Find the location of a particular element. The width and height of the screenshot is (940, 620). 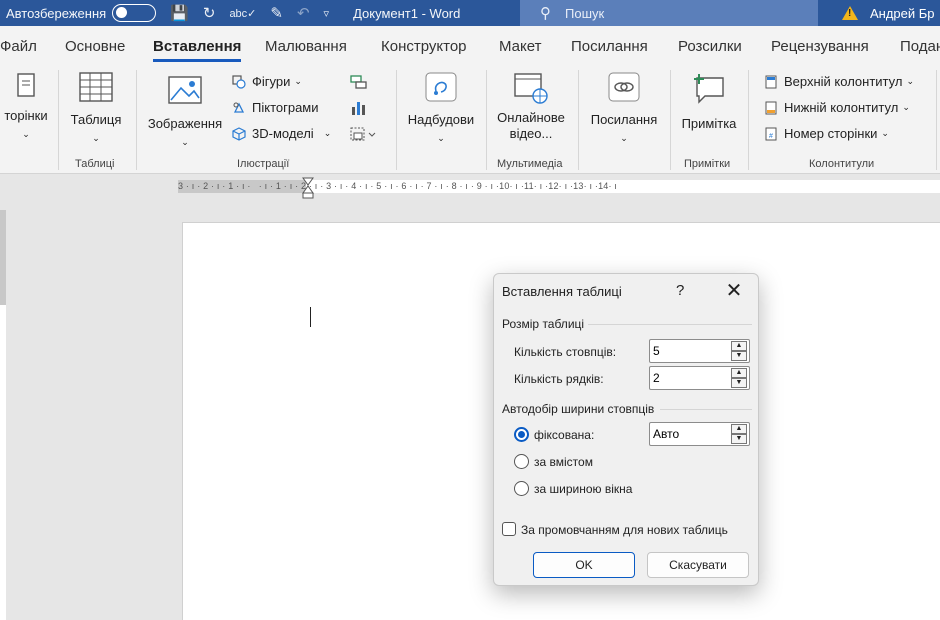

autofit-content-radio is located at coordinates (521, 461).